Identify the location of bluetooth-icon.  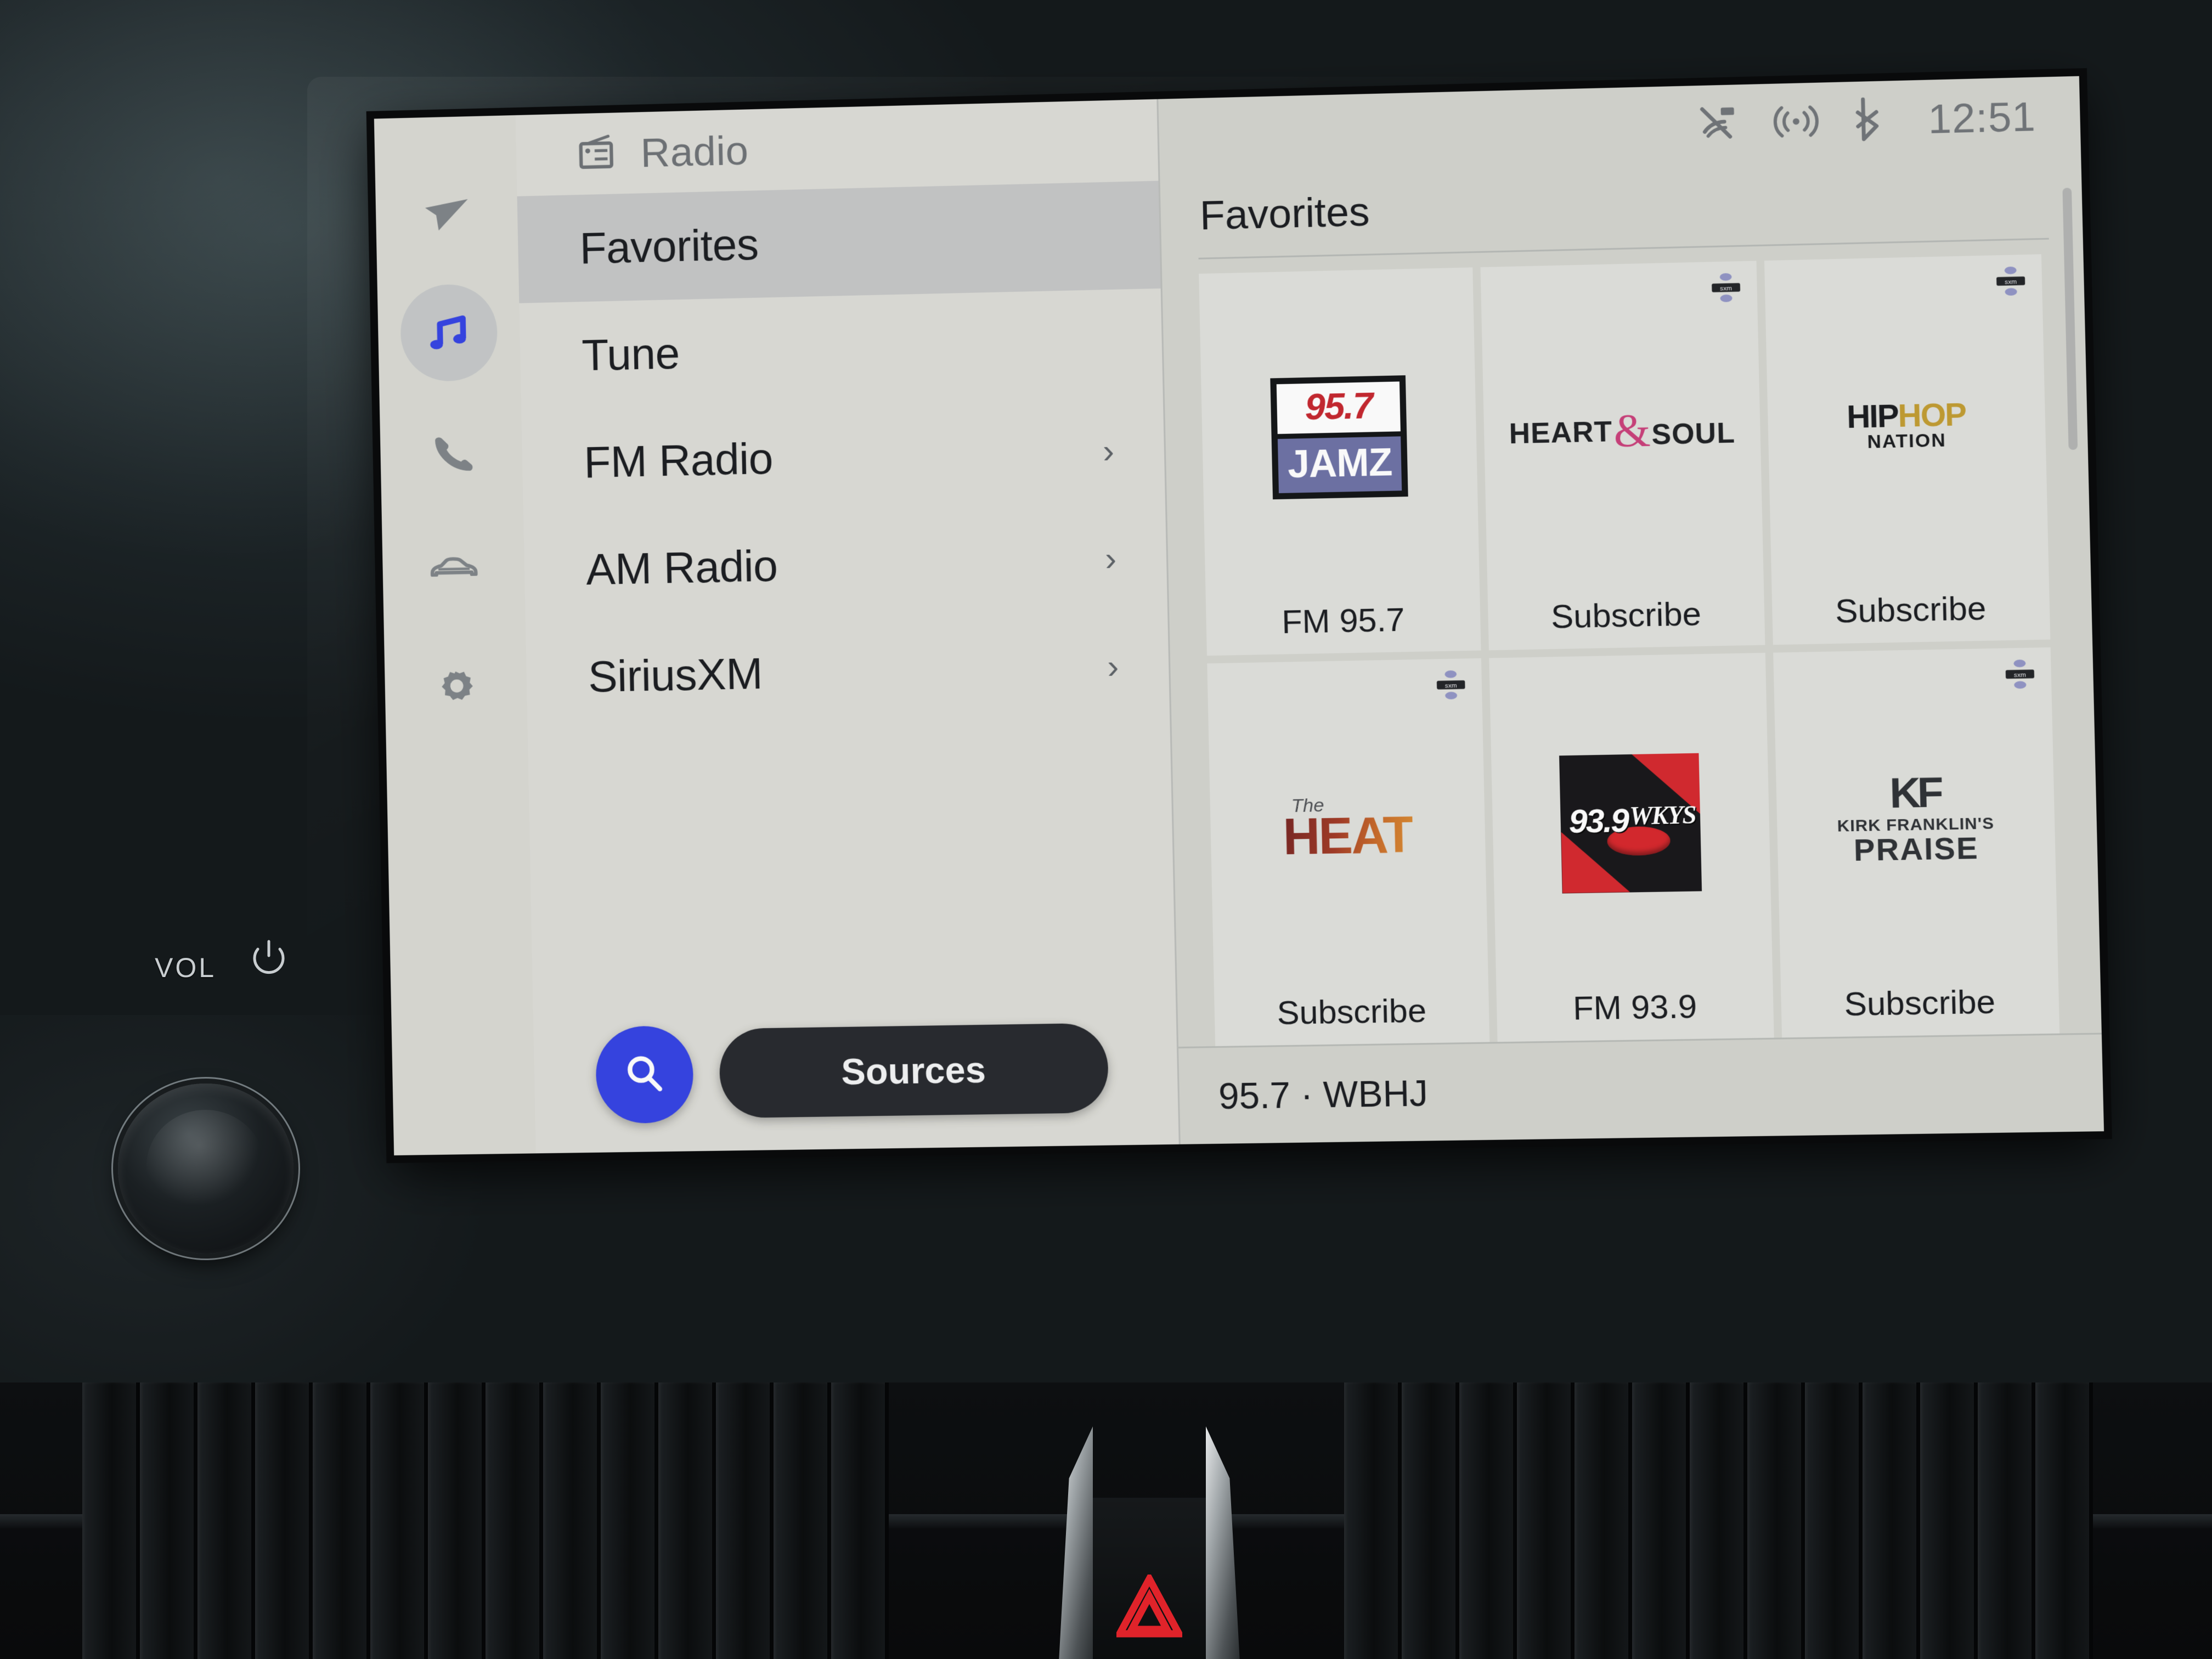
(1867, 120).